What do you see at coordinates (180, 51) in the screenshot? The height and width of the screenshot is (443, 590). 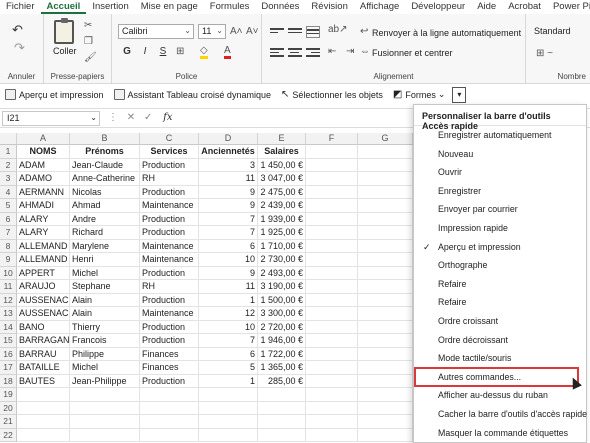 I see `borders-icon: ⊞` at bounding box center [180, 51].